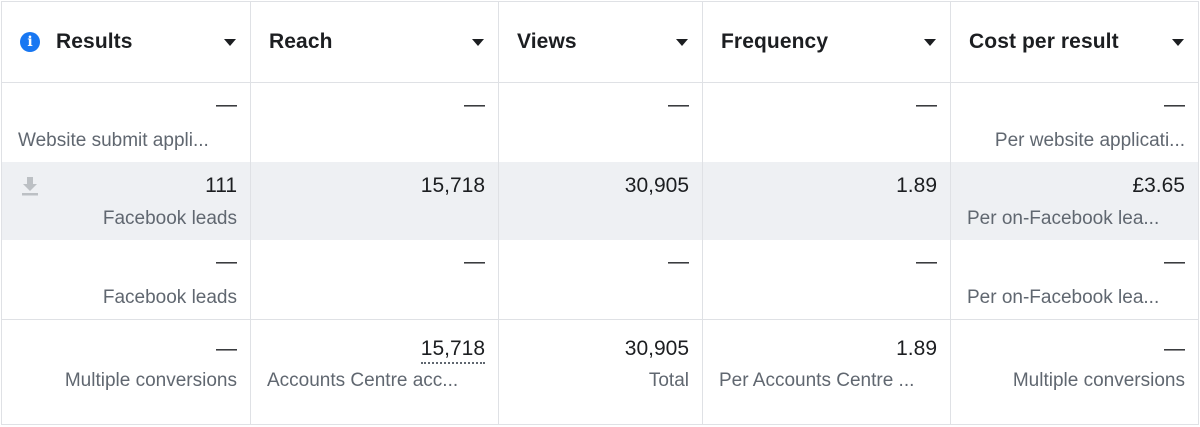 Image resolution: width=1200 pixels, height=427 pixels. What do you see at coordinates (916, 348) in the screenshot?
I see `frequency-total-value: 1.89` at bounding box center [916, 348].